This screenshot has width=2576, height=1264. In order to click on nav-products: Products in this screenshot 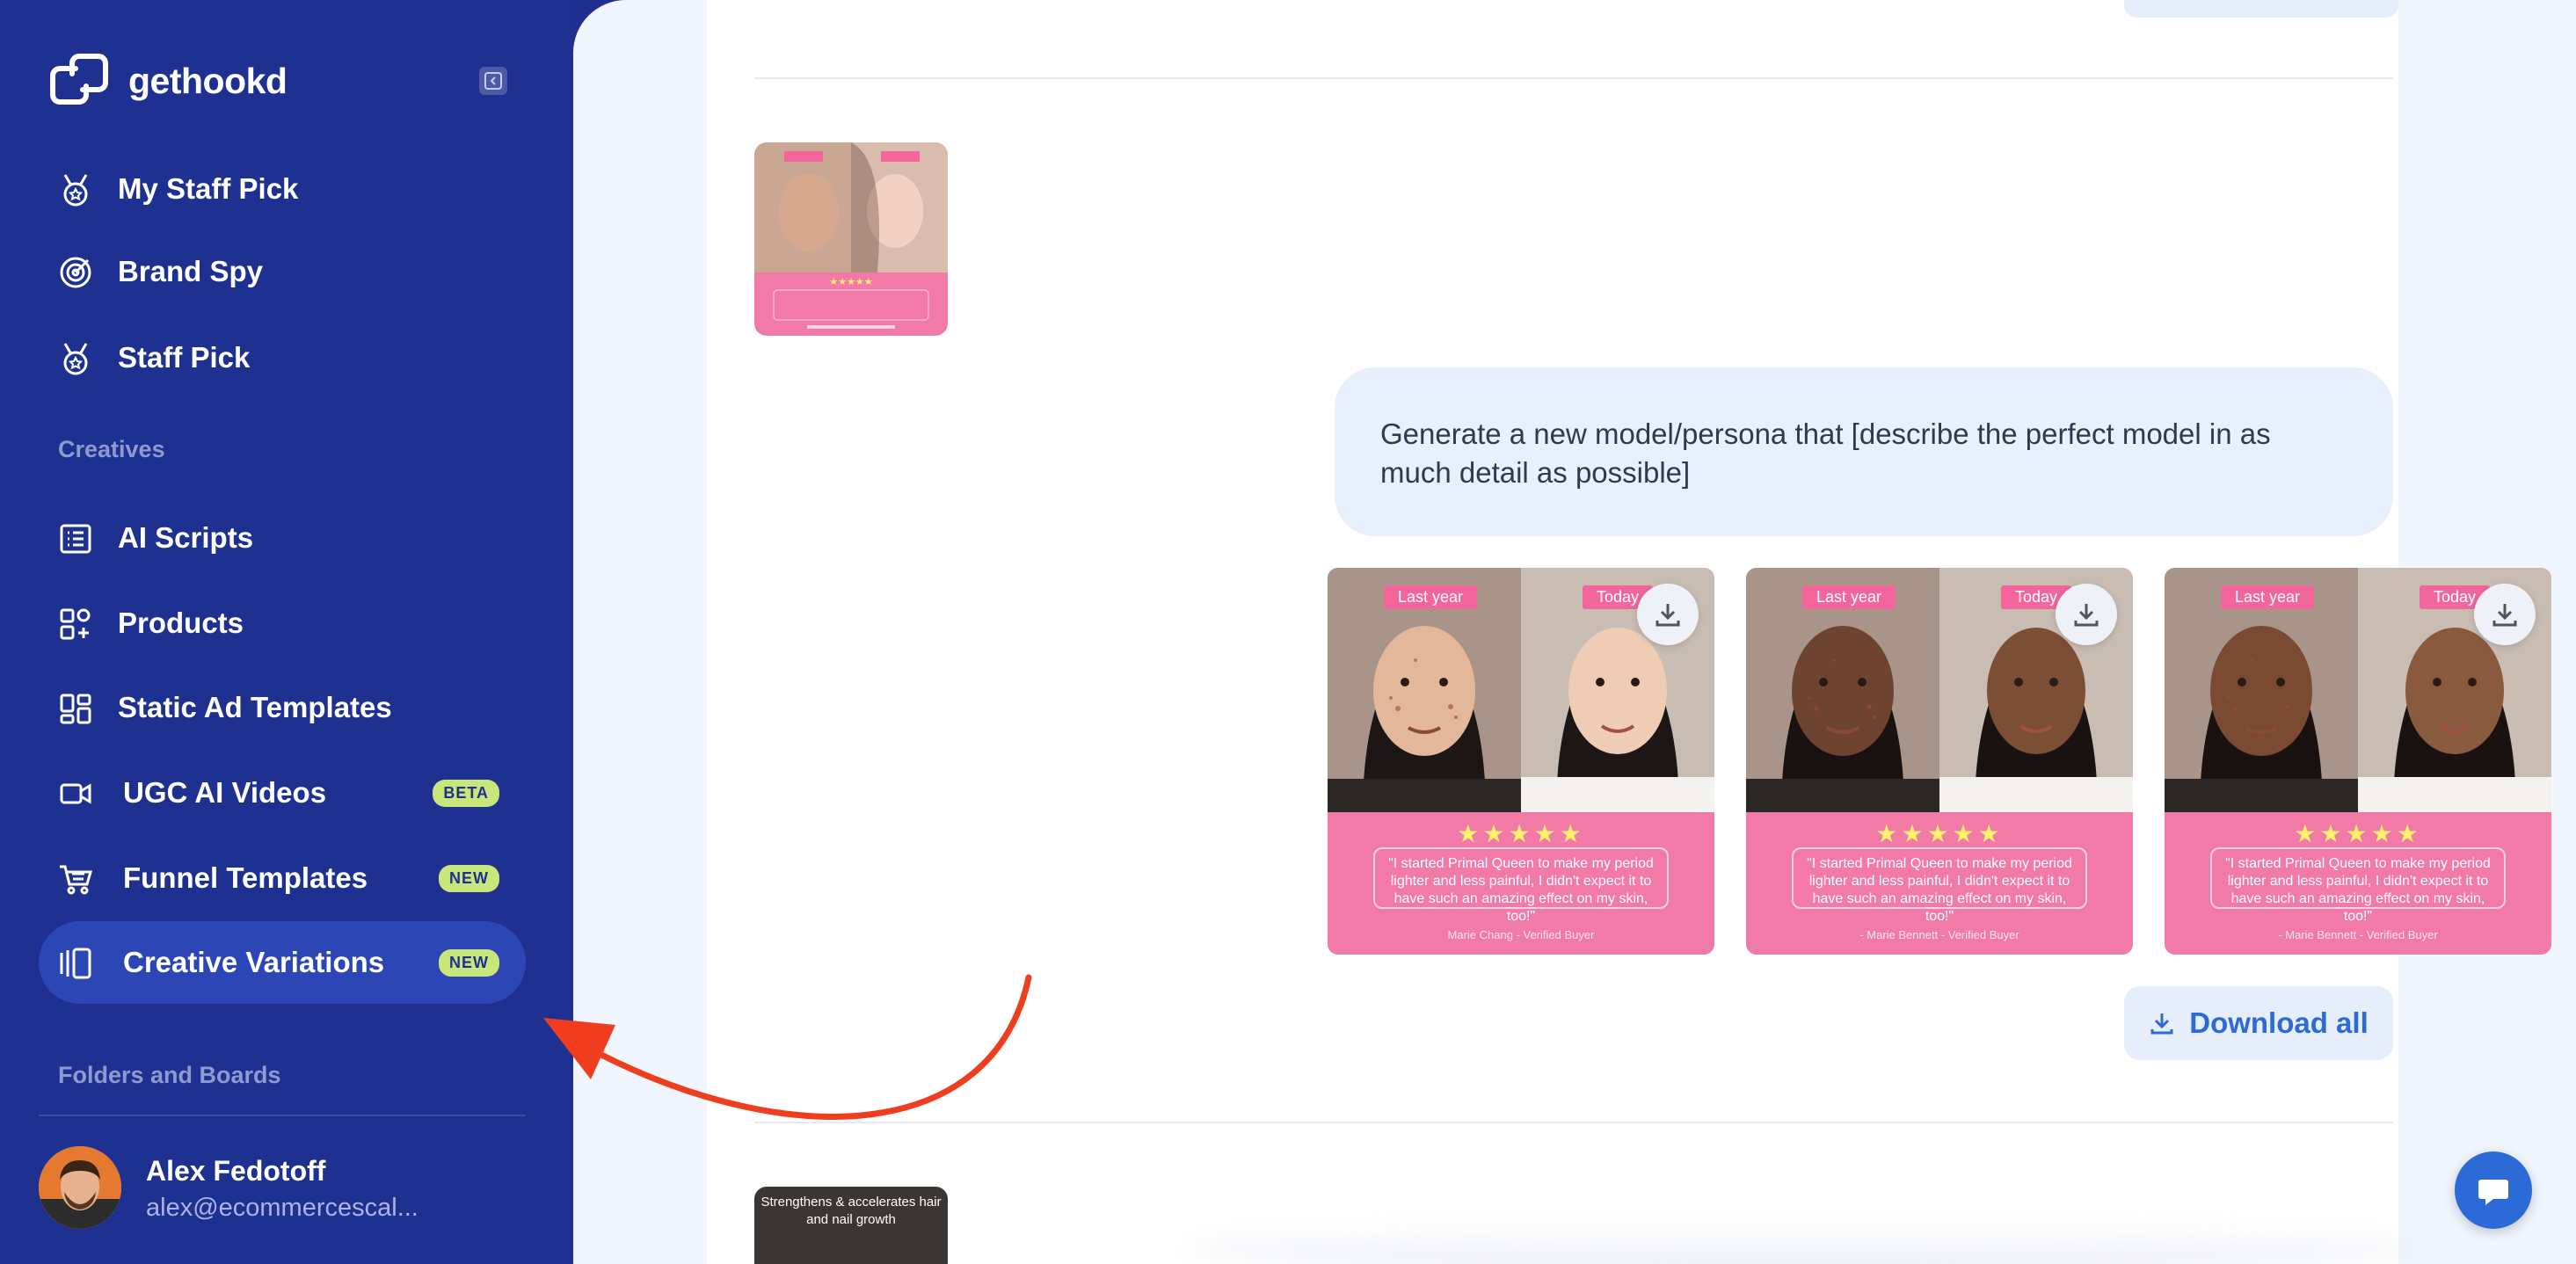, I will do `click(282, 624)`.